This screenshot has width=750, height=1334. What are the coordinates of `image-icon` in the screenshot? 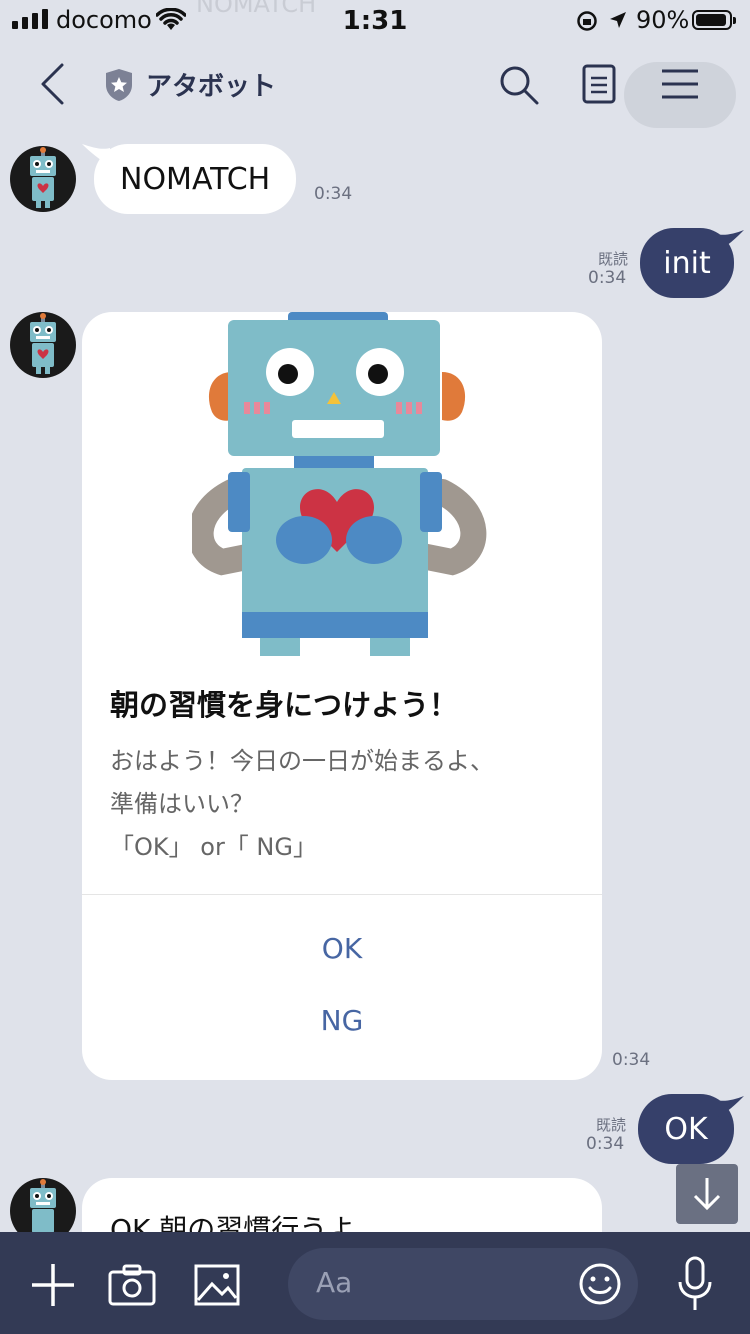 It's located at (217, 1285).